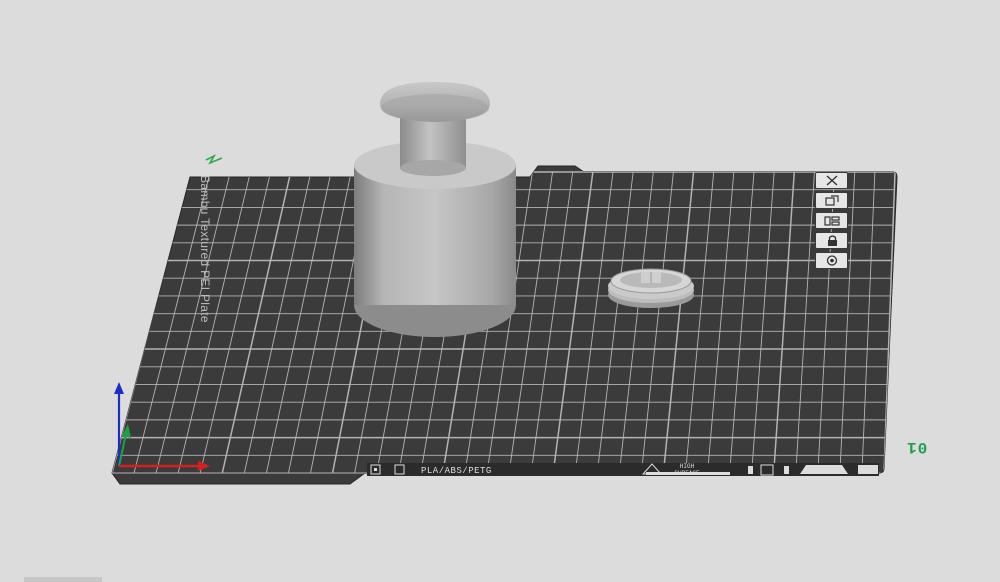  Describe the element at coordinates (456, 471) in the screenshot. I see `filament-type-label: PLA/ABS/PETG` at that location.